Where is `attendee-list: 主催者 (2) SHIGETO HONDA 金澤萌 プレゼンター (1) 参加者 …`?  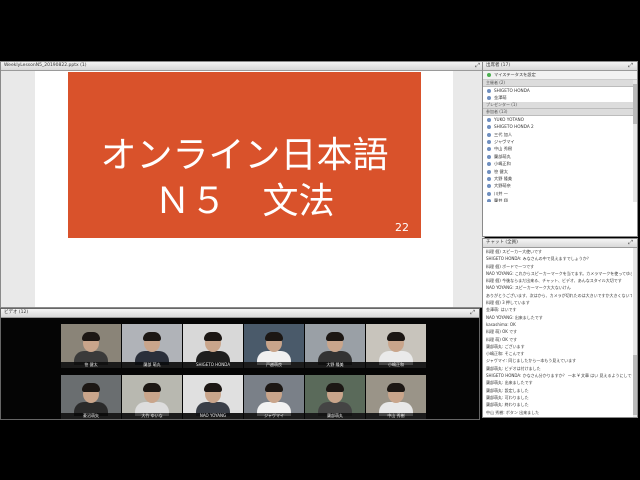
attendee-list: 主催者 (2) SHIGETO HONDA 金澤萌 プレゼンター (1) 参加者 … is located at coordinates (560, 141).